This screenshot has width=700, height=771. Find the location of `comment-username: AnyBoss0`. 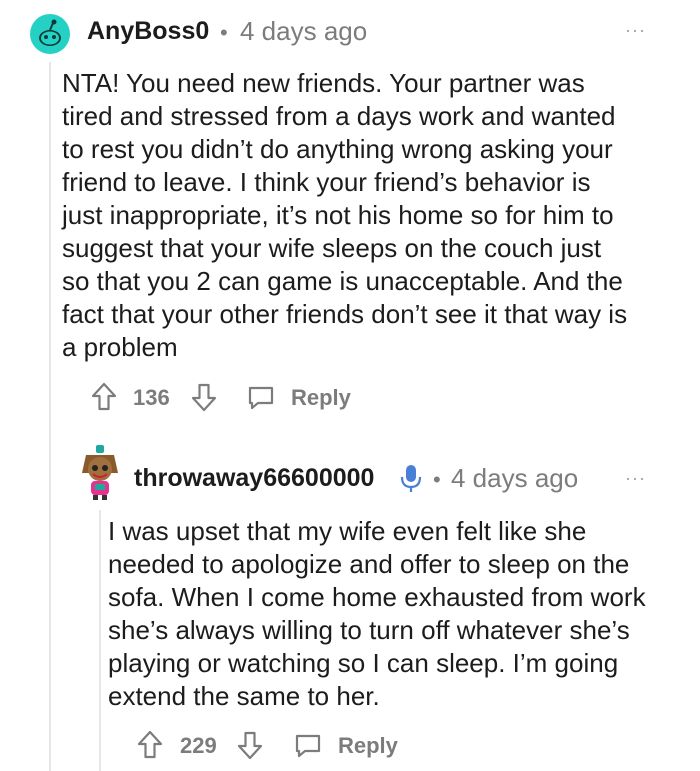

comment-username: AnyBoss0 is located at coordinates (148, 31).